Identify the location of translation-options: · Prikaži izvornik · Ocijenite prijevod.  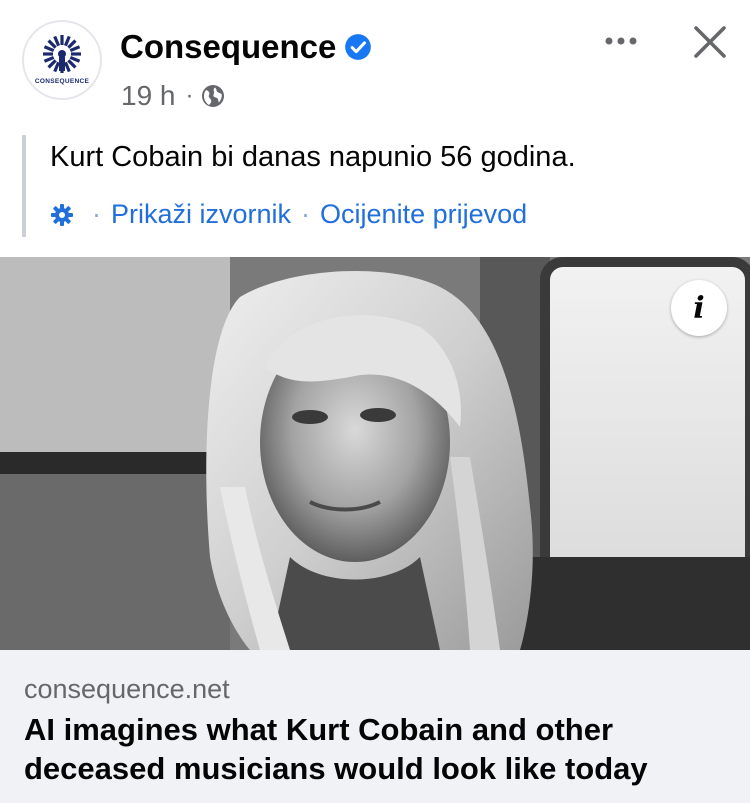
(288, 214).